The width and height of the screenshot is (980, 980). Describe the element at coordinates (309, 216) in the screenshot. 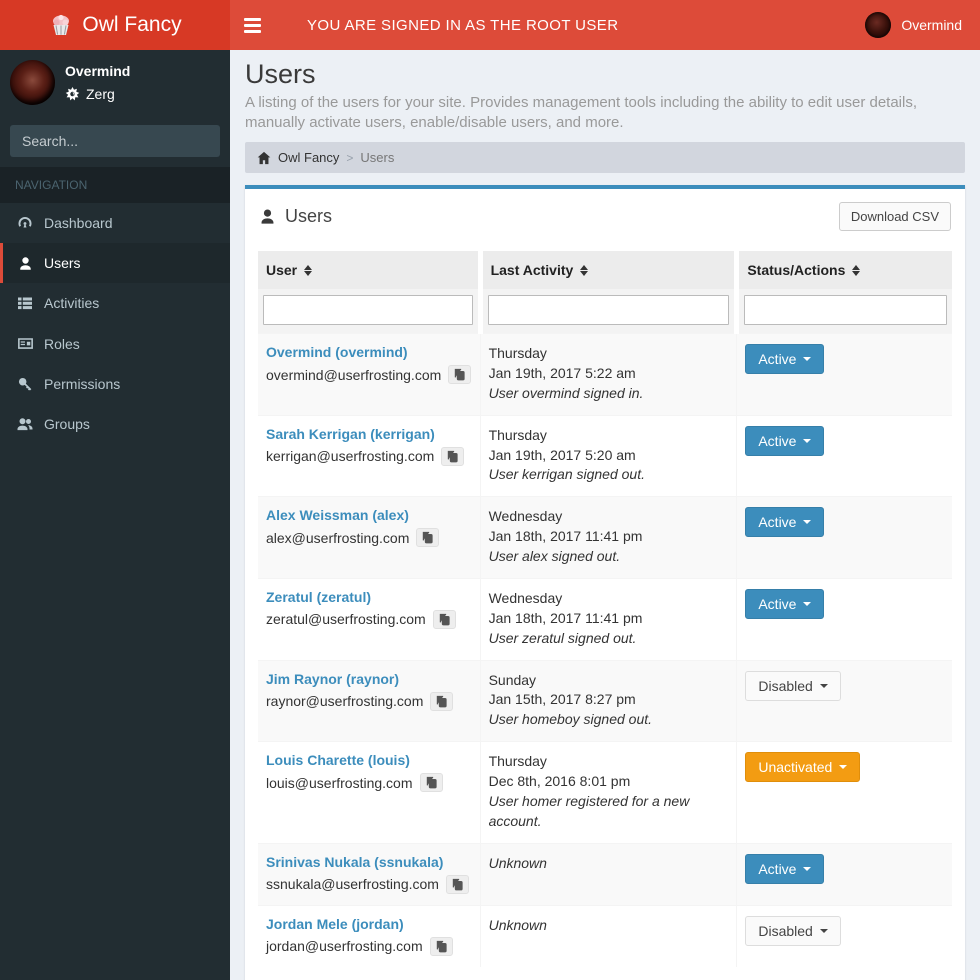

I see `panel-title: Users` at that location.